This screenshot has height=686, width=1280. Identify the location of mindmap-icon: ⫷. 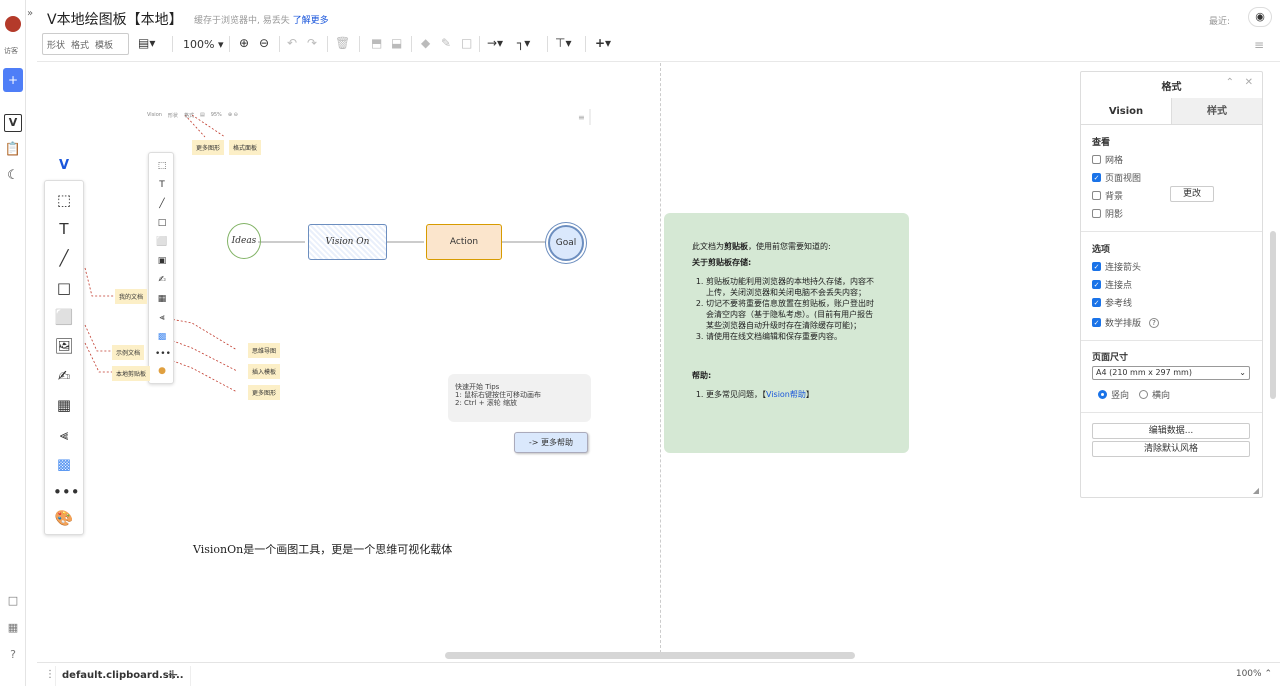
(64, 435).